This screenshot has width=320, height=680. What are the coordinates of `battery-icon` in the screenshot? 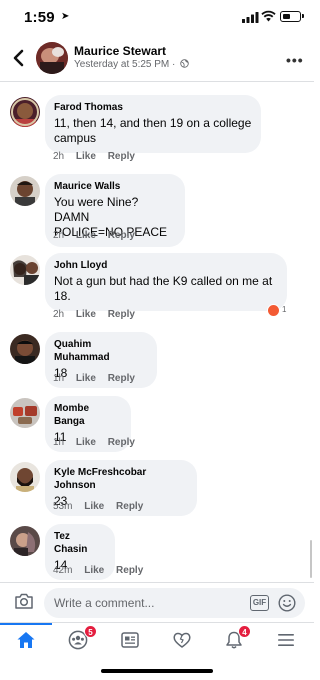 It's located at (290, 16).